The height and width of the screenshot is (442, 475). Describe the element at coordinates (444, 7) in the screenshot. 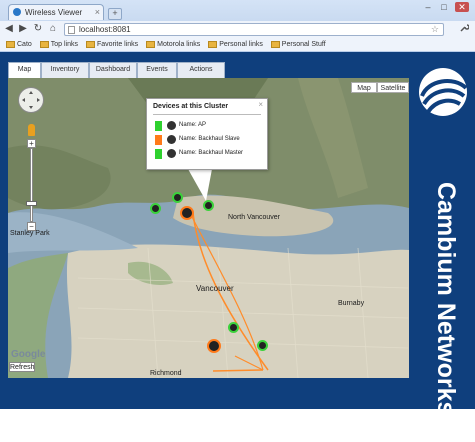

I see `maximize-button: □` at that location.